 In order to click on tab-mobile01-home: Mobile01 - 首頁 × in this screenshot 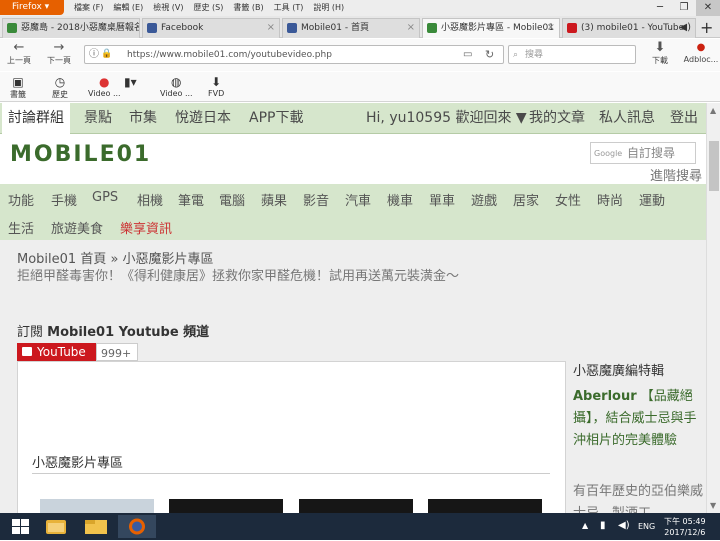, I will do `click(351, 28)`.